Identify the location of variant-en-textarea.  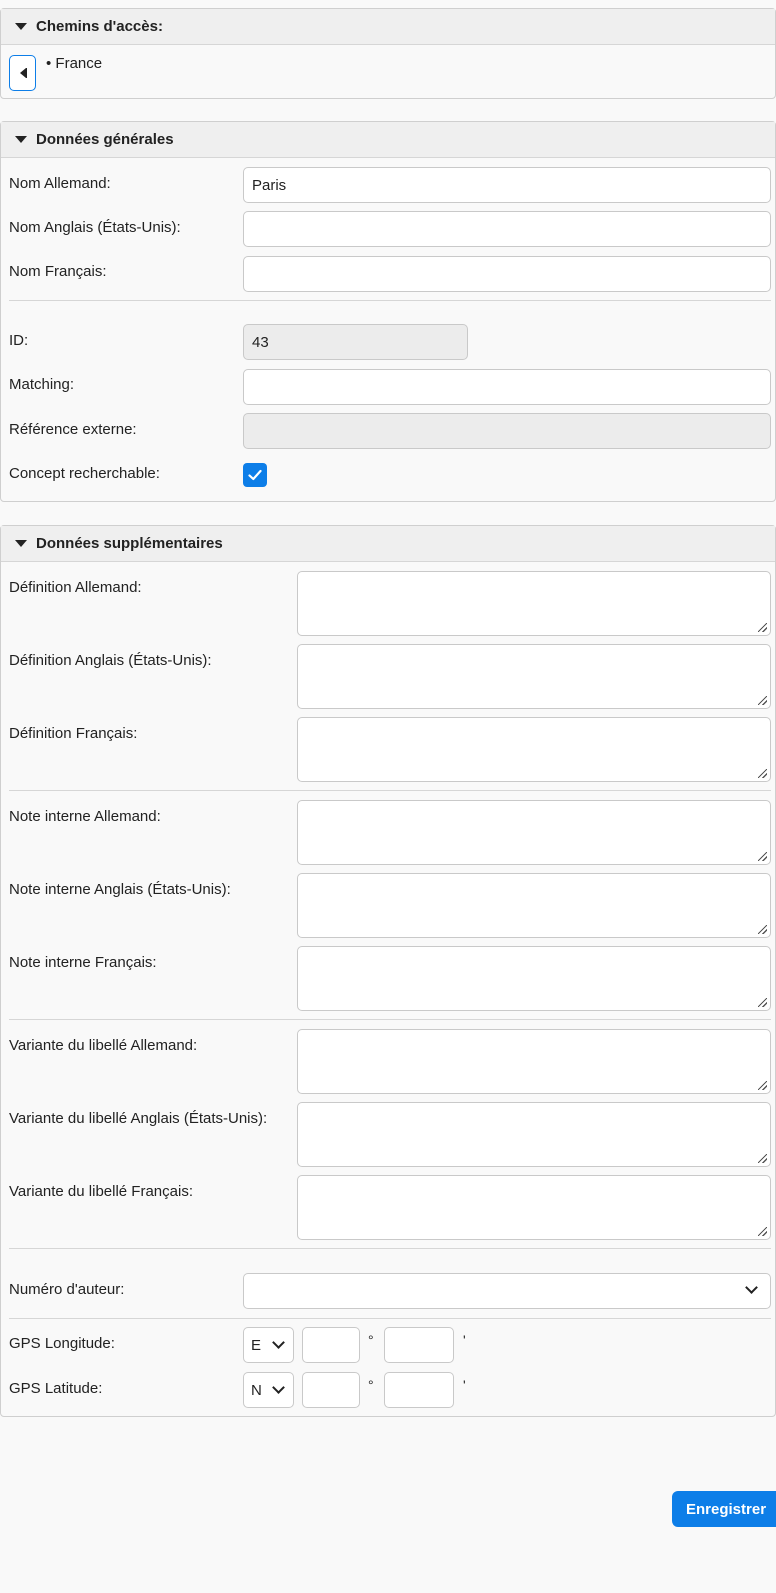
(534, 1134).